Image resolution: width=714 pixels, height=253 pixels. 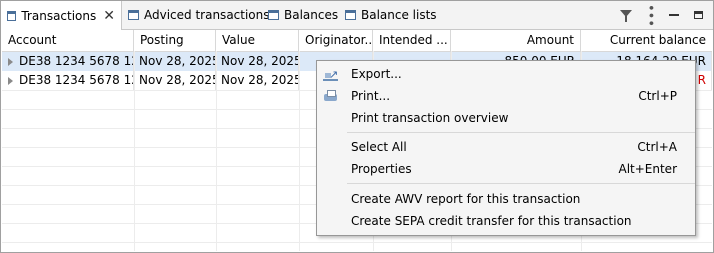 I want to click on filter-icon, so click(x=626, y=15).